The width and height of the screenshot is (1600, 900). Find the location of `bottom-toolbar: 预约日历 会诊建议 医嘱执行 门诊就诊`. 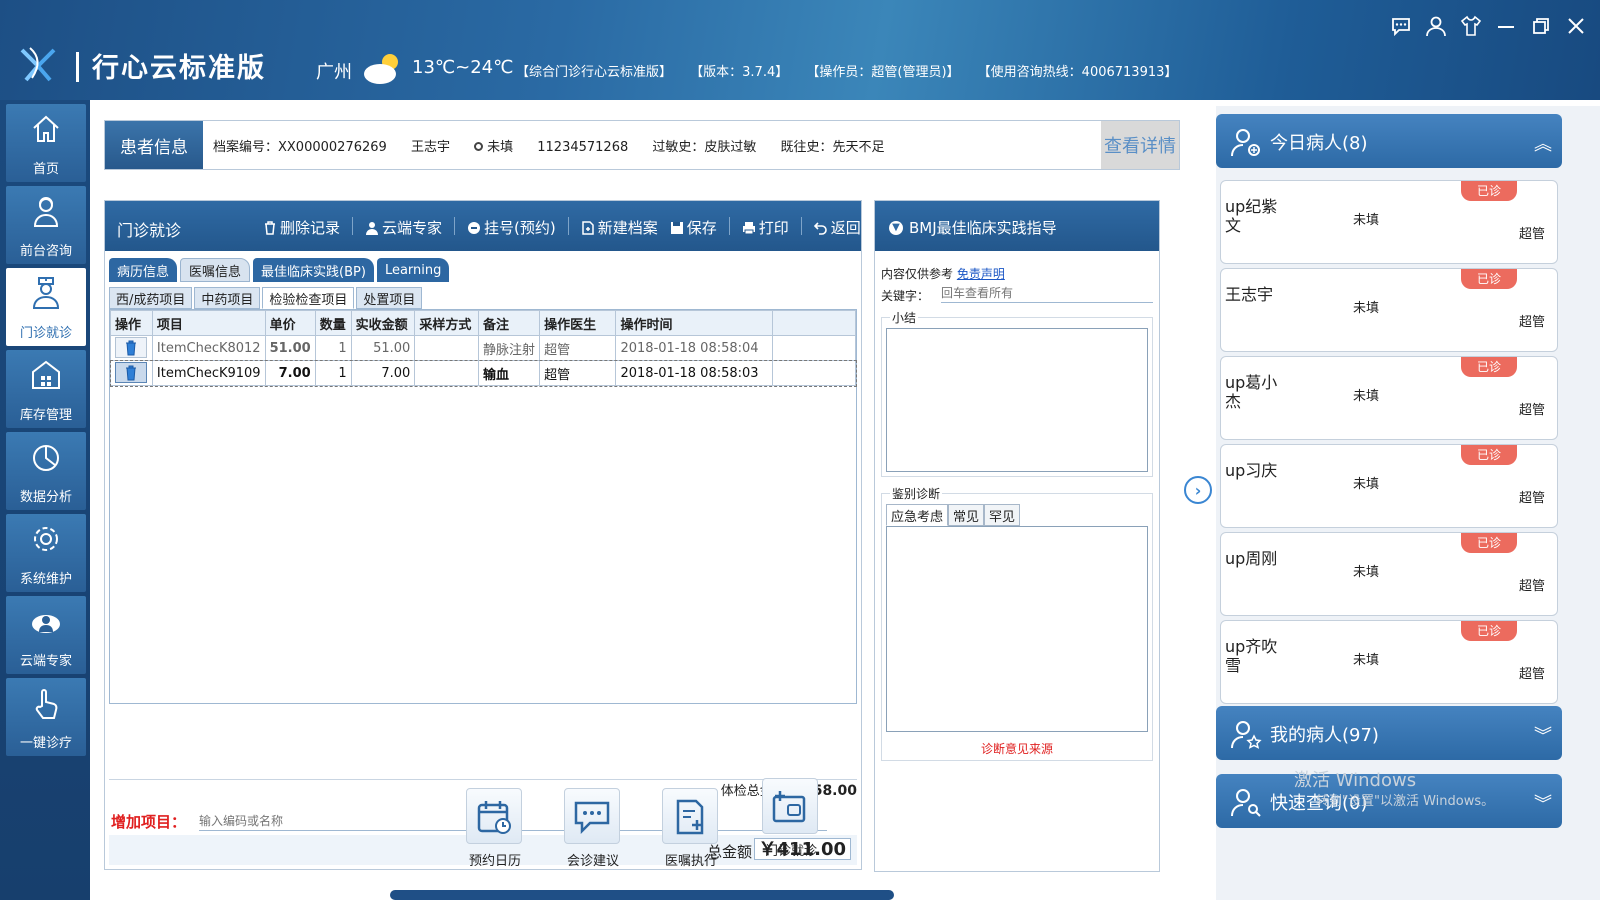

bottom-toolbar: 预约日历 会诊建议 医嘱执行 门诊就诊 is located at coordinates (640, 838).